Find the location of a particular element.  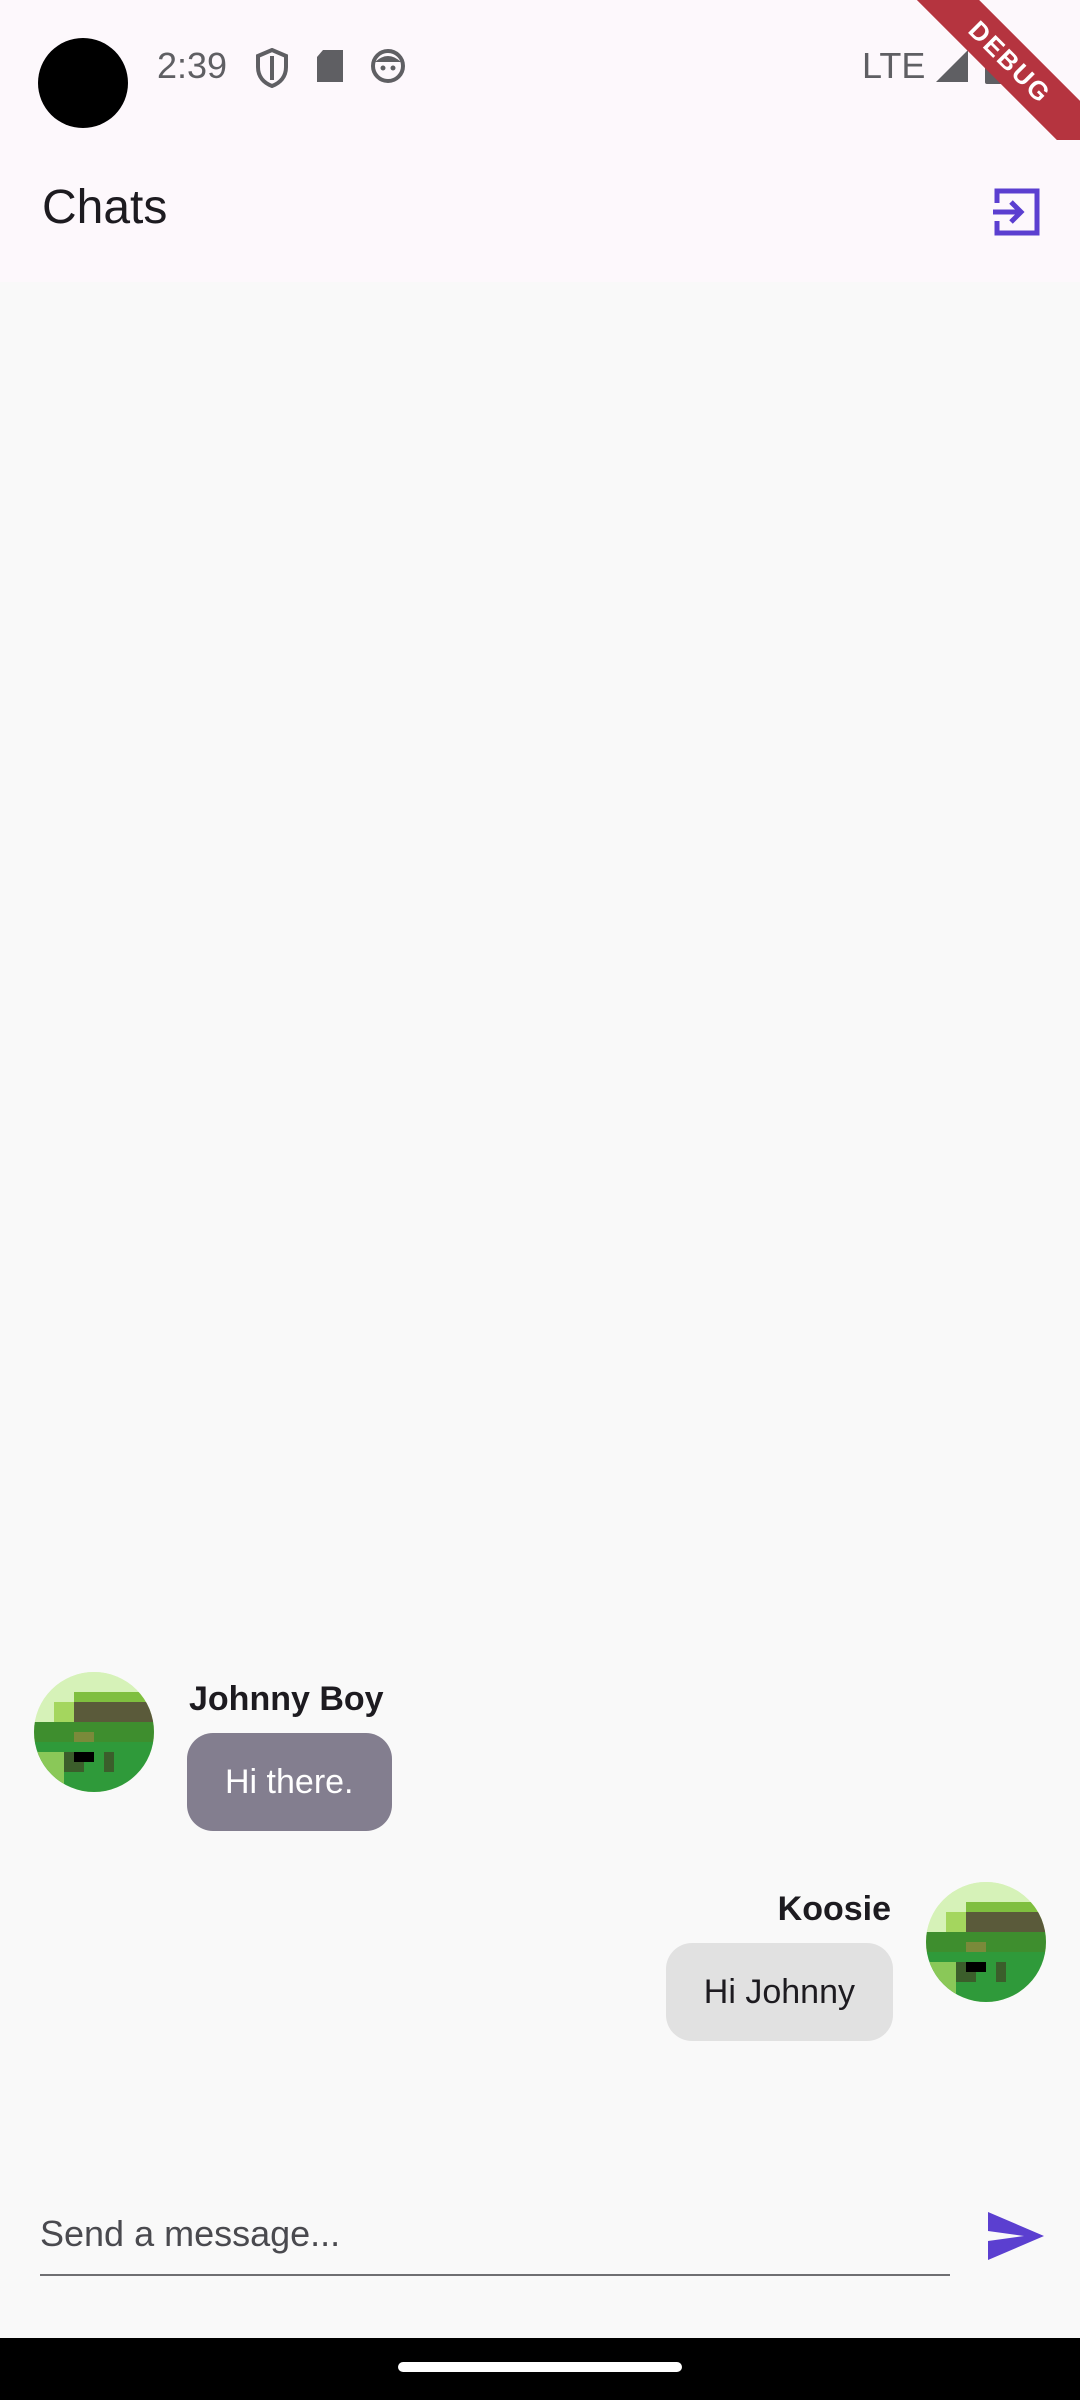

message-composer is located at coordinates (540, 2240).